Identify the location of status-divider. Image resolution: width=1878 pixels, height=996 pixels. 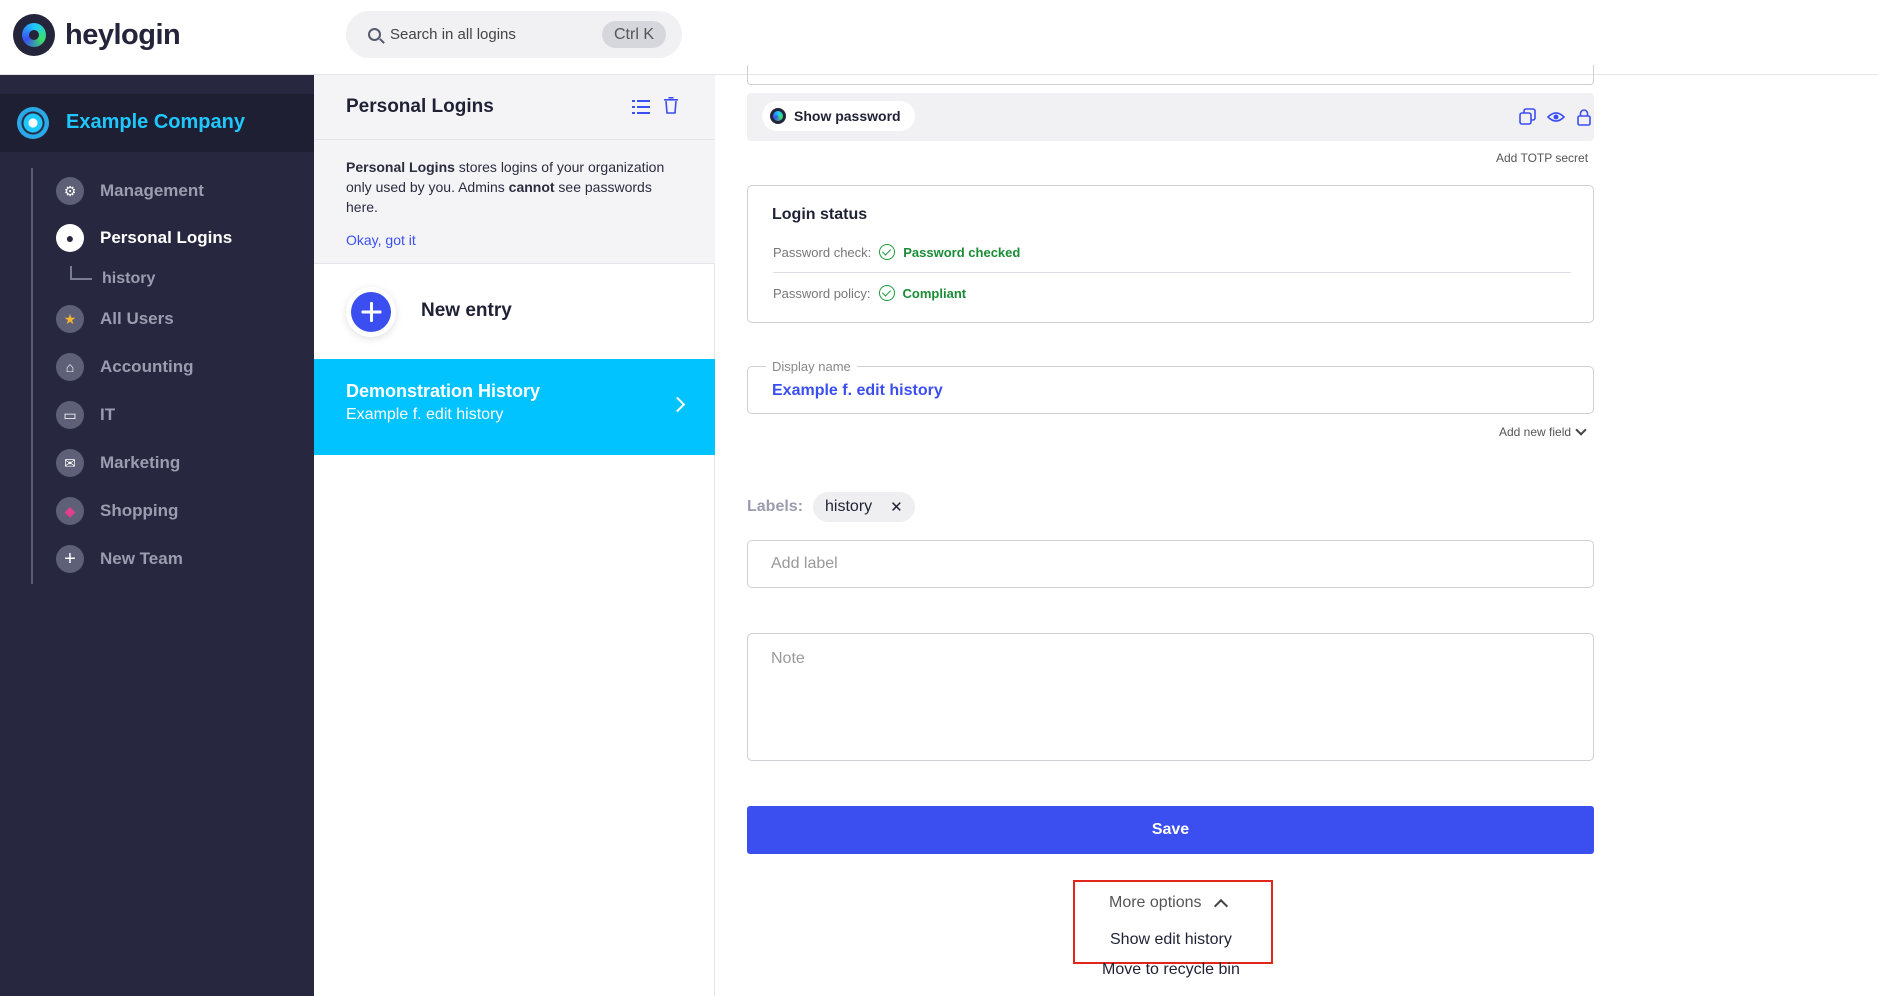
(1172, 272).